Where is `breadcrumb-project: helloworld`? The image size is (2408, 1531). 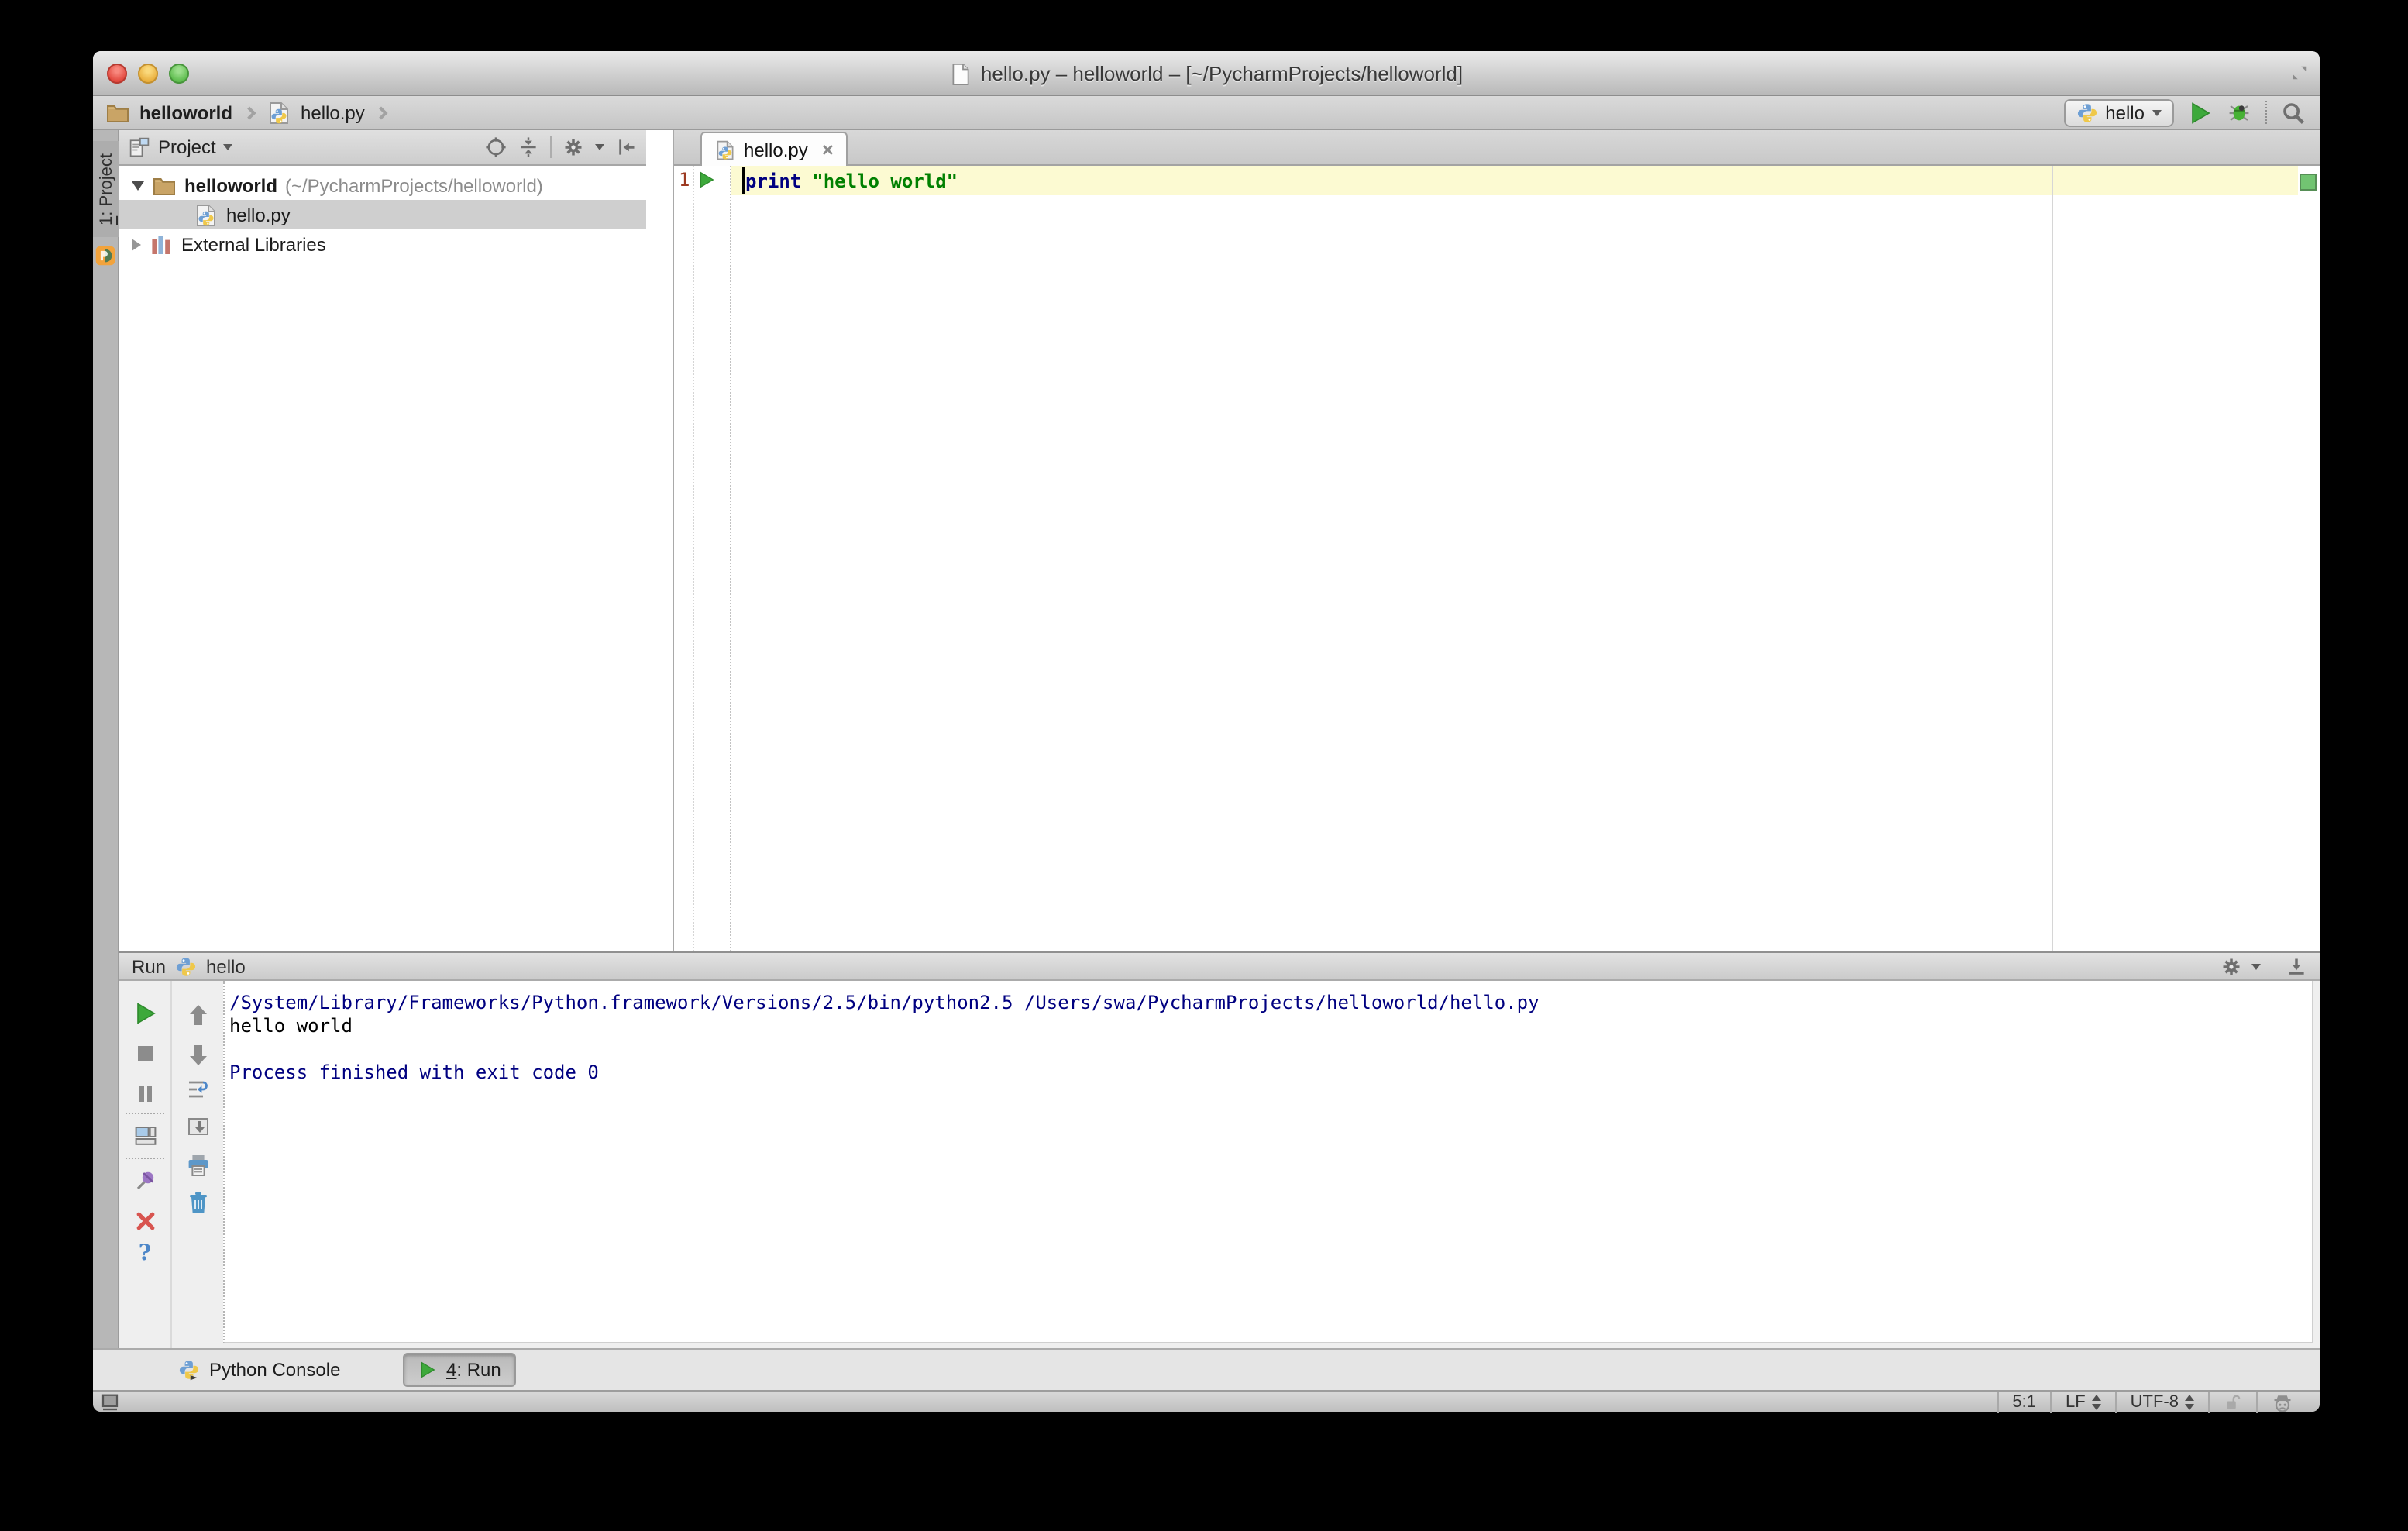 breadcrumb-project: helloworld is located at coordinates (185, 112).